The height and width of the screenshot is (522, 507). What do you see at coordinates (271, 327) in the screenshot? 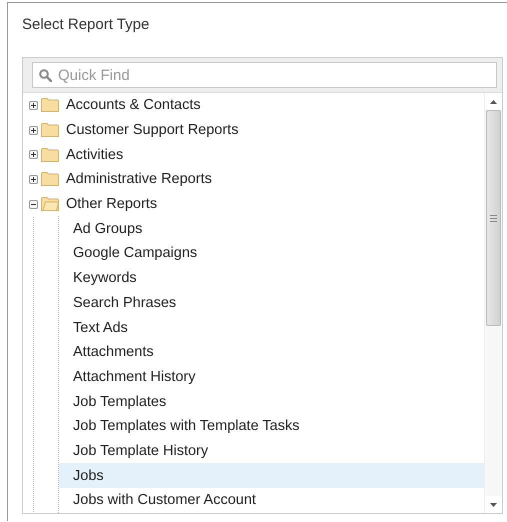
I see `tree-item: Text Ads` at bounding box center [271, 327].